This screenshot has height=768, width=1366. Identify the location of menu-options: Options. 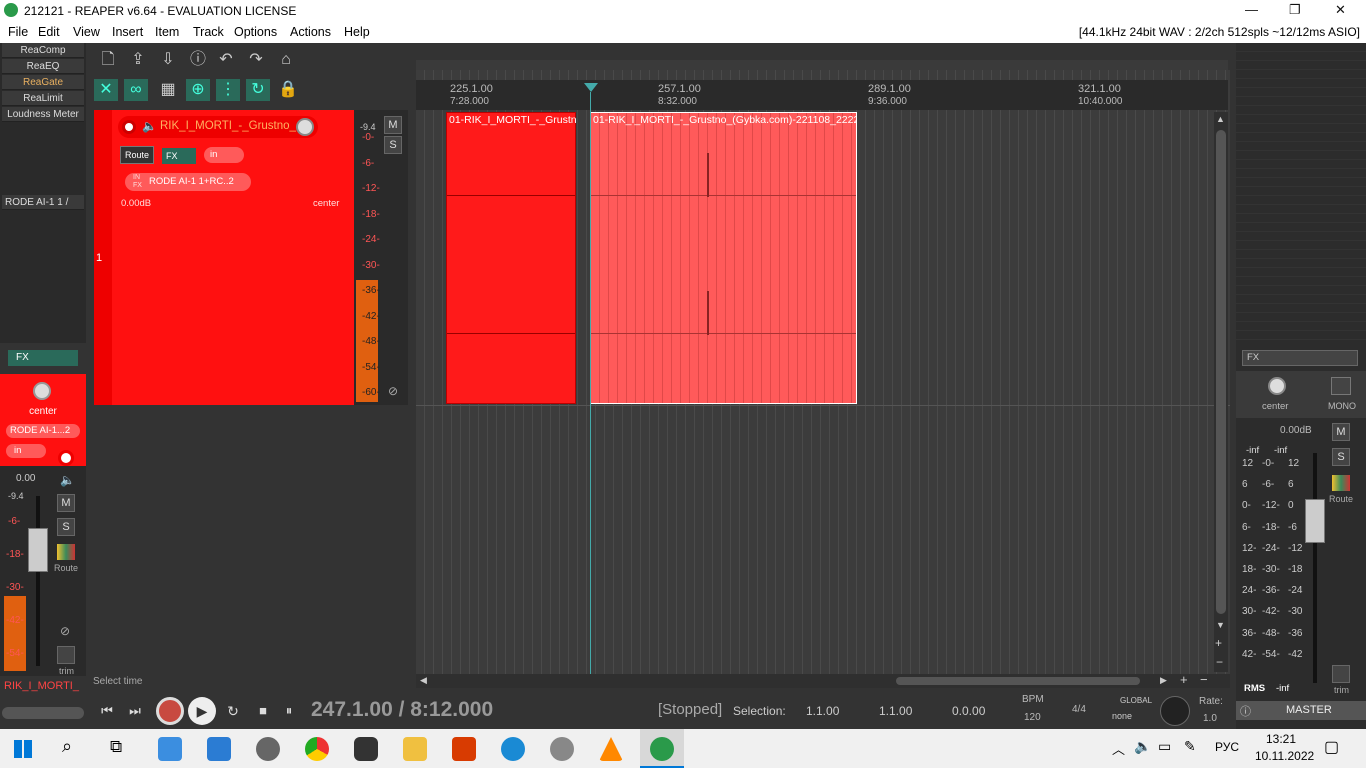
(255, 32).